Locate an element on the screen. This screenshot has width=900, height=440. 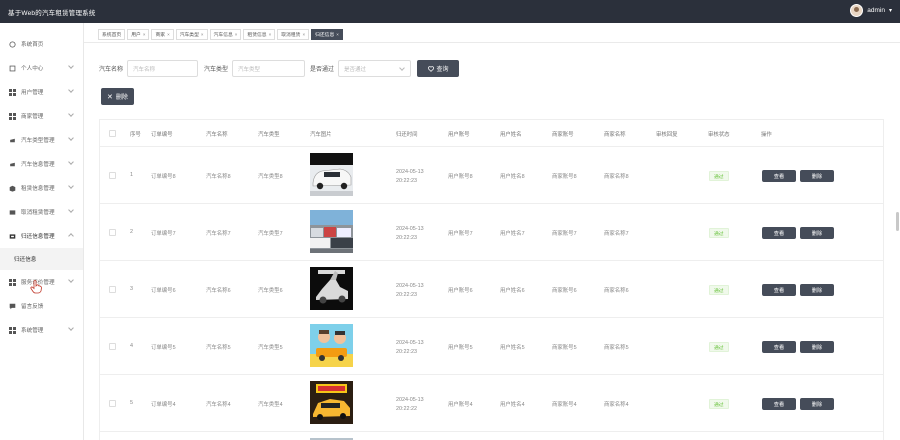
tab-bar: 系统首页 用户 × 商家 × 汽车类型 × 汽车信息 × 租赁信息 × 取消租赁 × 归还信息 × is located at coordinates (220, 34).